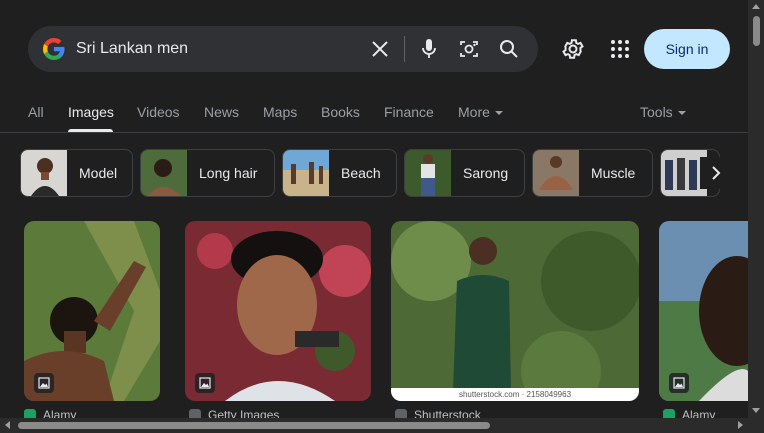 This screenshot has width=764, height=433. I want to click on search-bar, so click(283, 49).